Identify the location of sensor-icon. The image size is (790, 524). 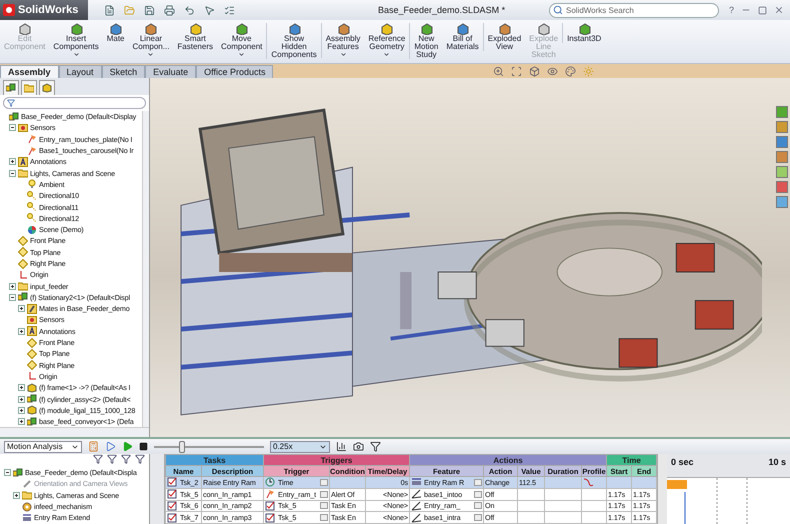
(32, 319).